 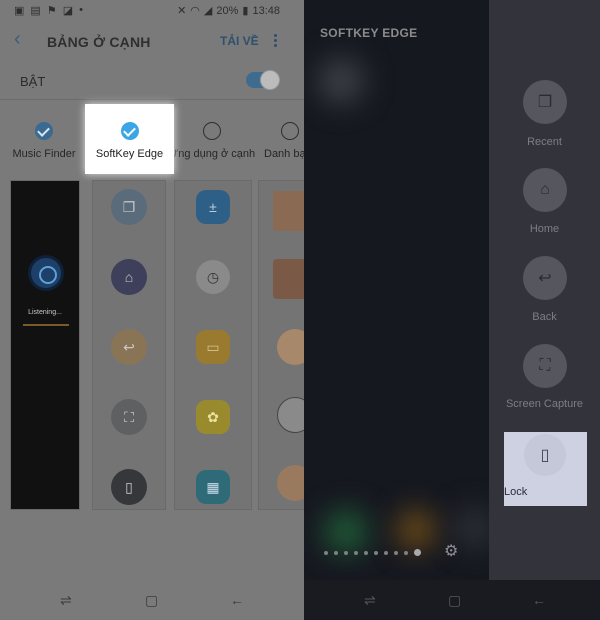 What do you see at coordinates (266, 10) in the screenshot?
I see `clock: 13:48` at bounding box center [266, 10].